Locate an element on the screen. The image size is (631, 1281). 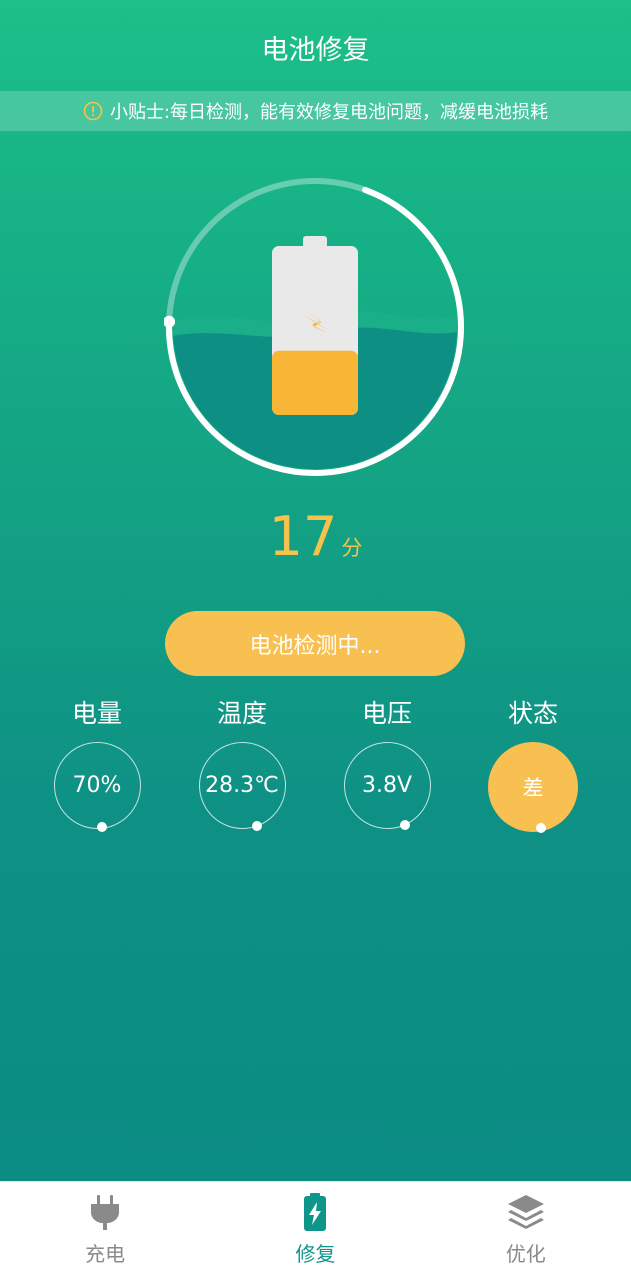
stat-status: 状态 差 is located at coordinates (533, 764).